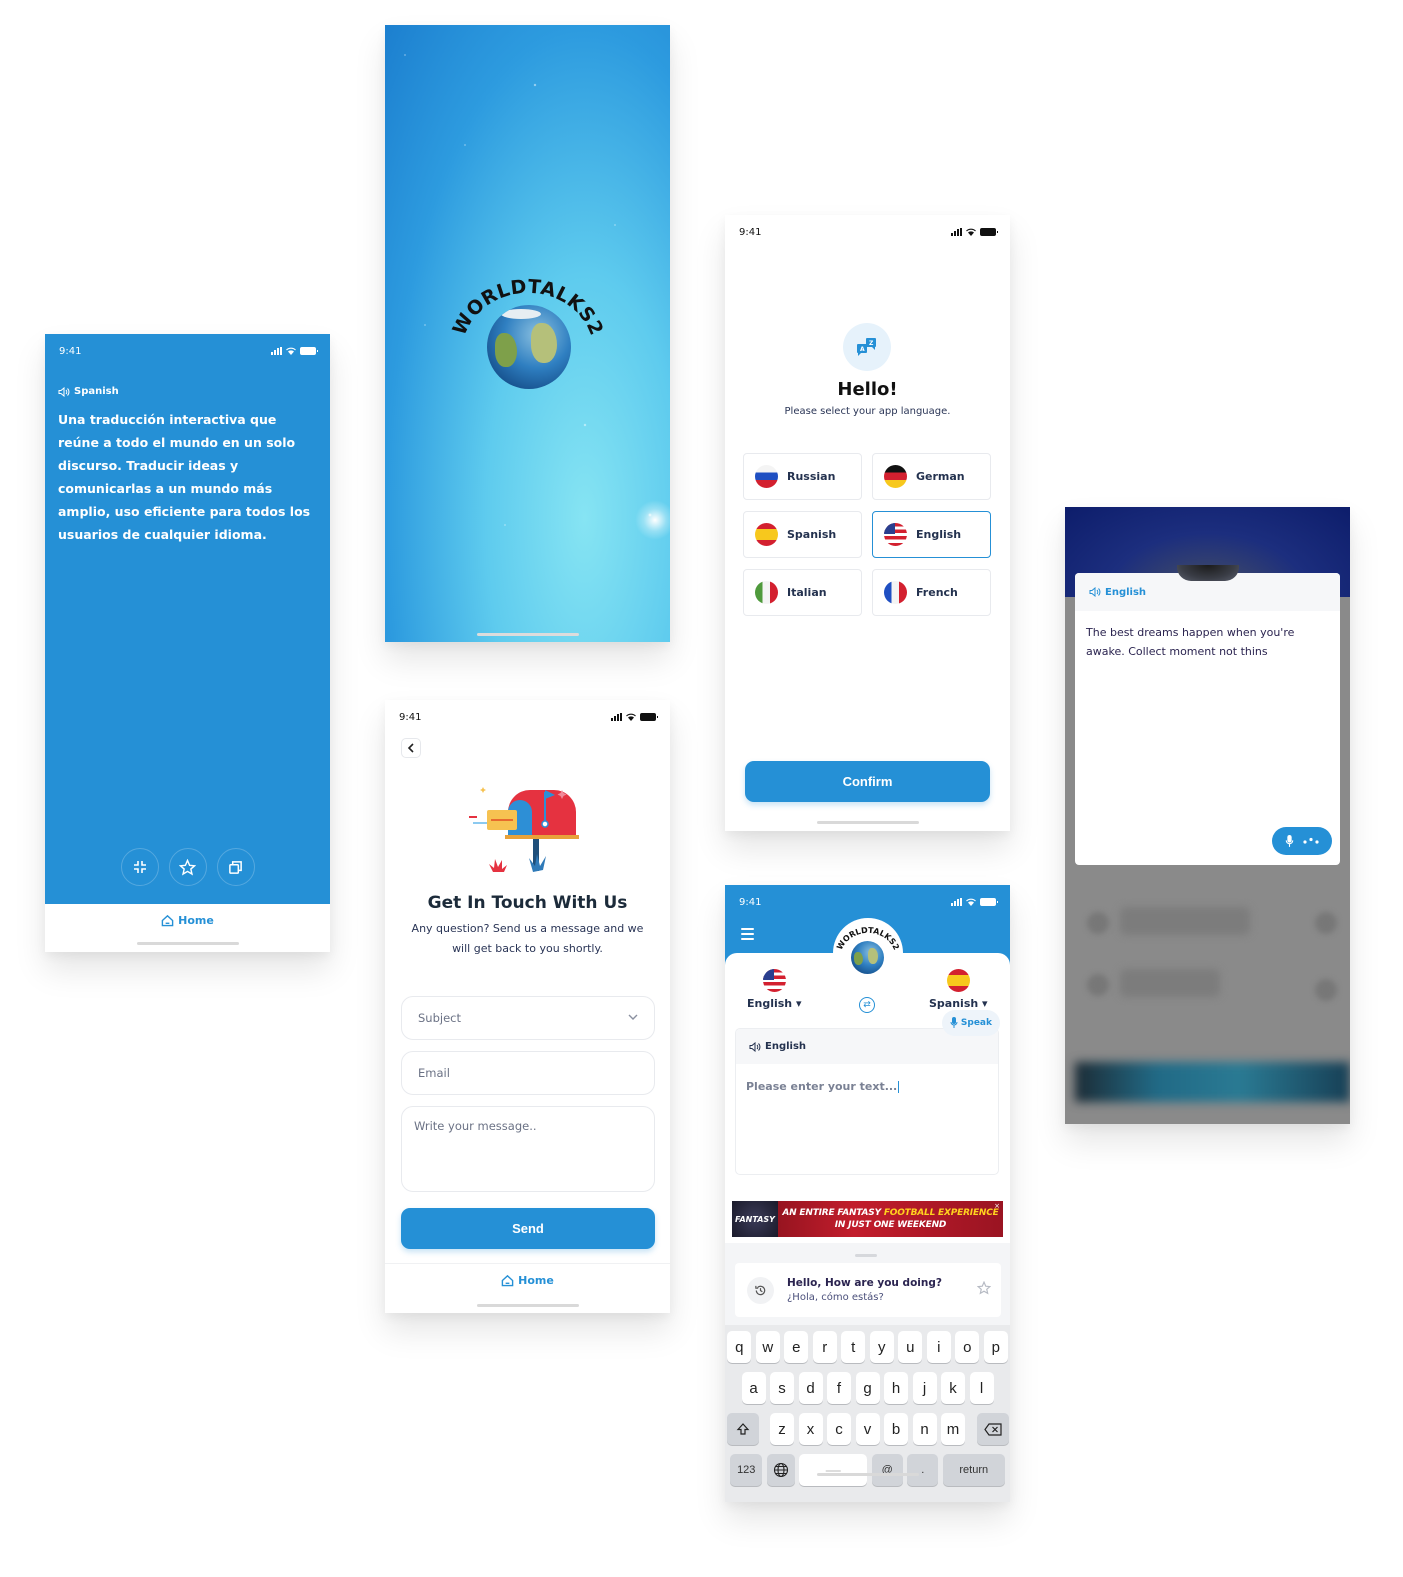 The width and height of the screenshot is (1403, 1577). What do you see at coordinates (742, 1429) in the screenshot?
I see `shift-key` at bounding box center [742, 1429].